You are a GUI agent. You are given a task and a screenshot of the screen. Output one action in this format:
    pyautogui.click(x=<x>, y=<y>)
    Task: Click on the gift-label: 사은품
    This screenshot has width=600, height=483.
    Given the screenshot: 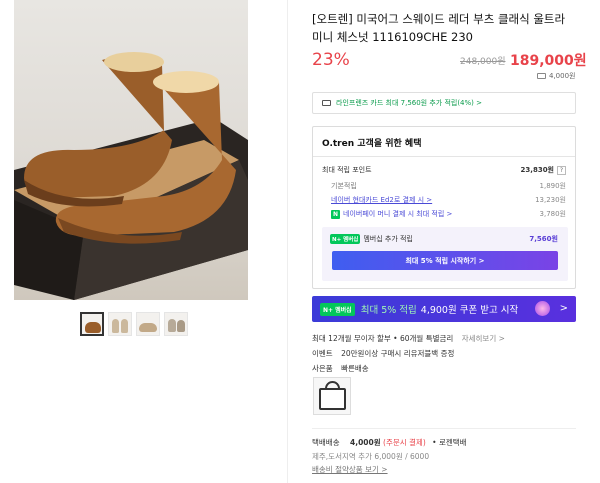 What is the action you would take?
    pyautogui.click(x=322, y=368)
    